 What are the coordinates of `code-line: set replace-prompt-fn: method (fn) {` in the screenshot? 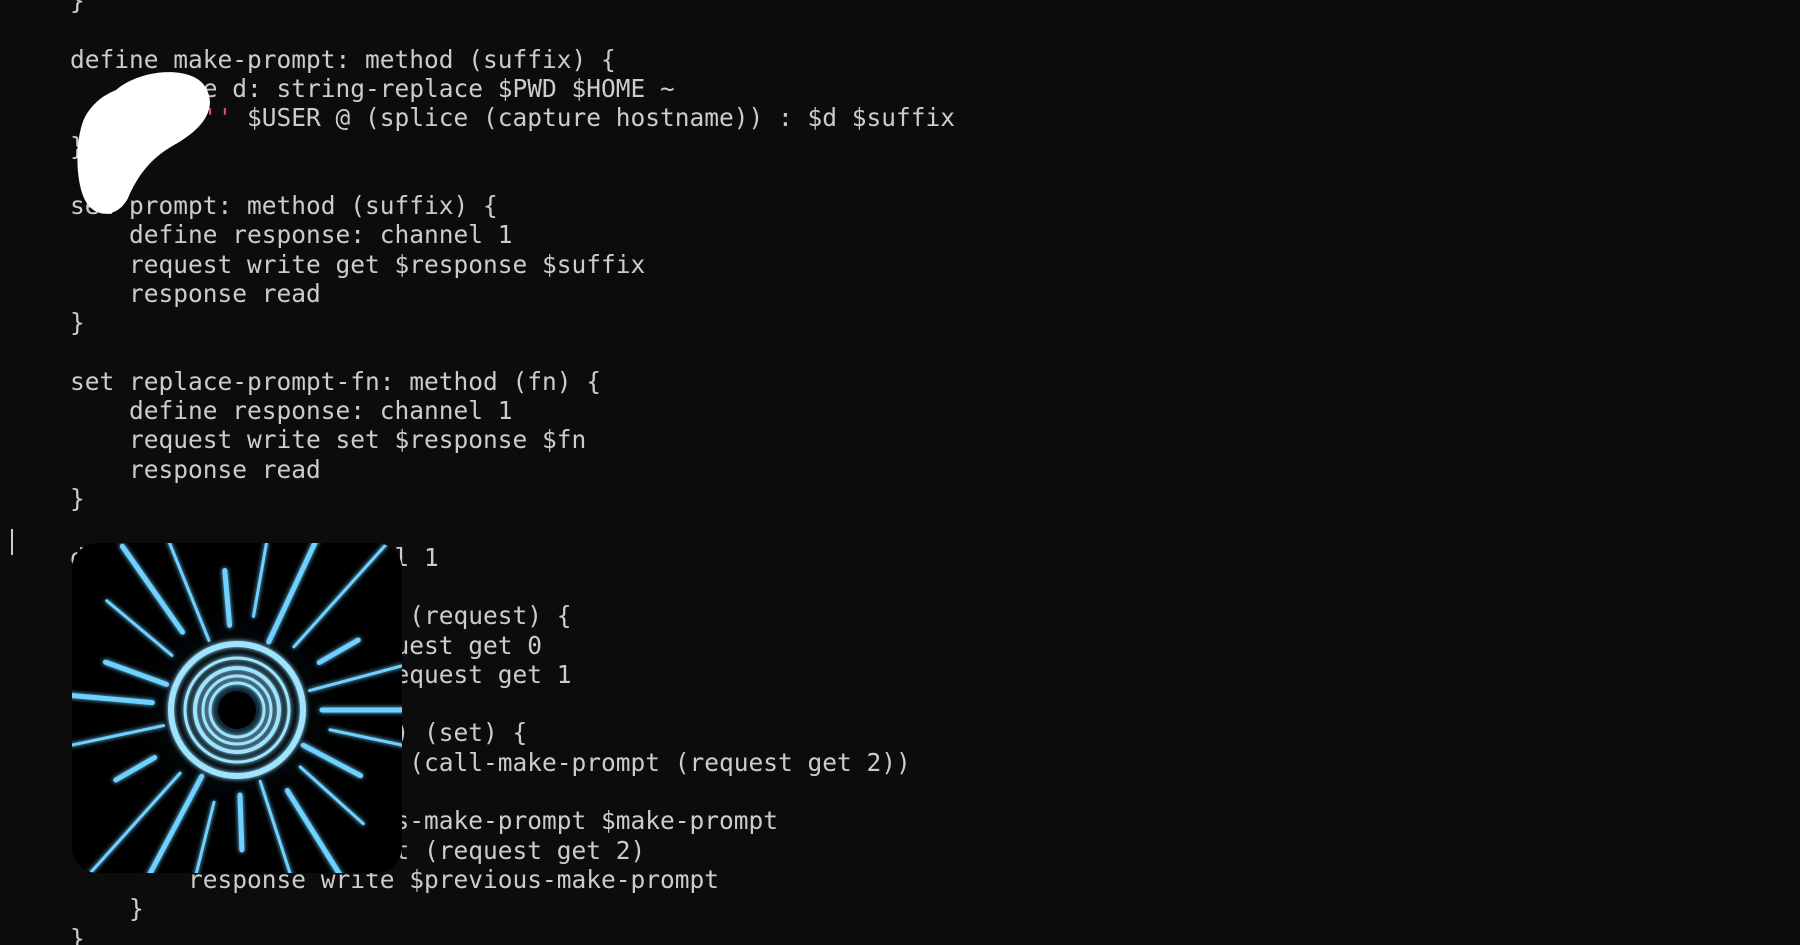 It's located at (512, 381).